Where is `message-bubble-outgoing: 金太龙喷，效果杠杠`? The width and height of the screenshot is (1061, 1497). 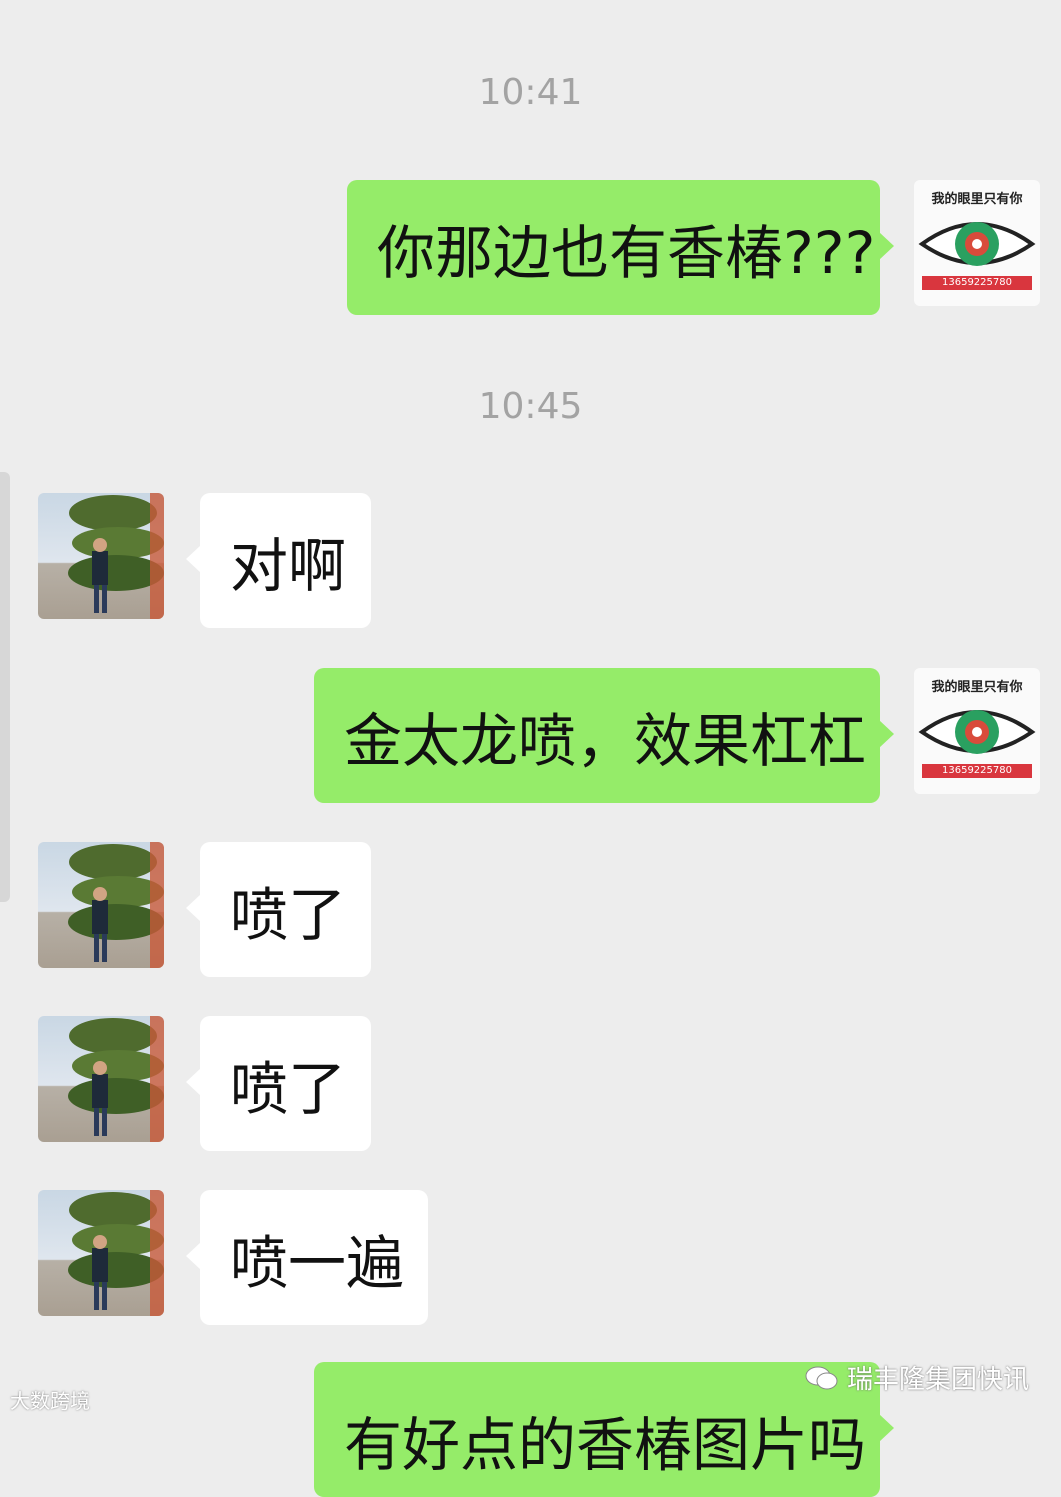
message-bubble-outgoing: 金太龙喷，效果杠杠 is located at coordinates (604, 735).